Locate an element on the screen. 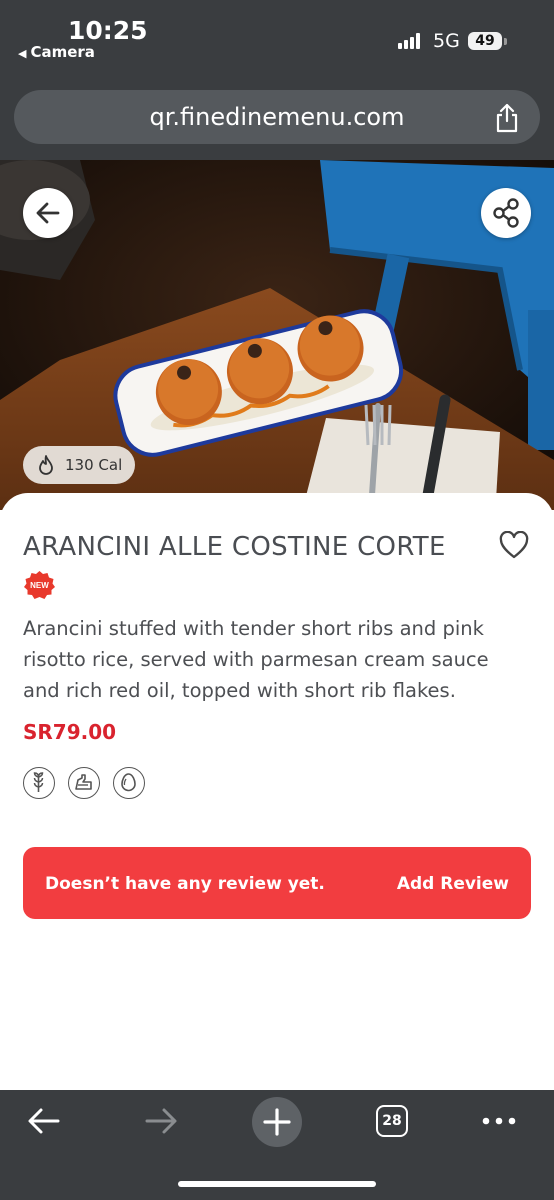  no-review-text: Doesn’t have any review yet. is located at coordinates (185, 884).